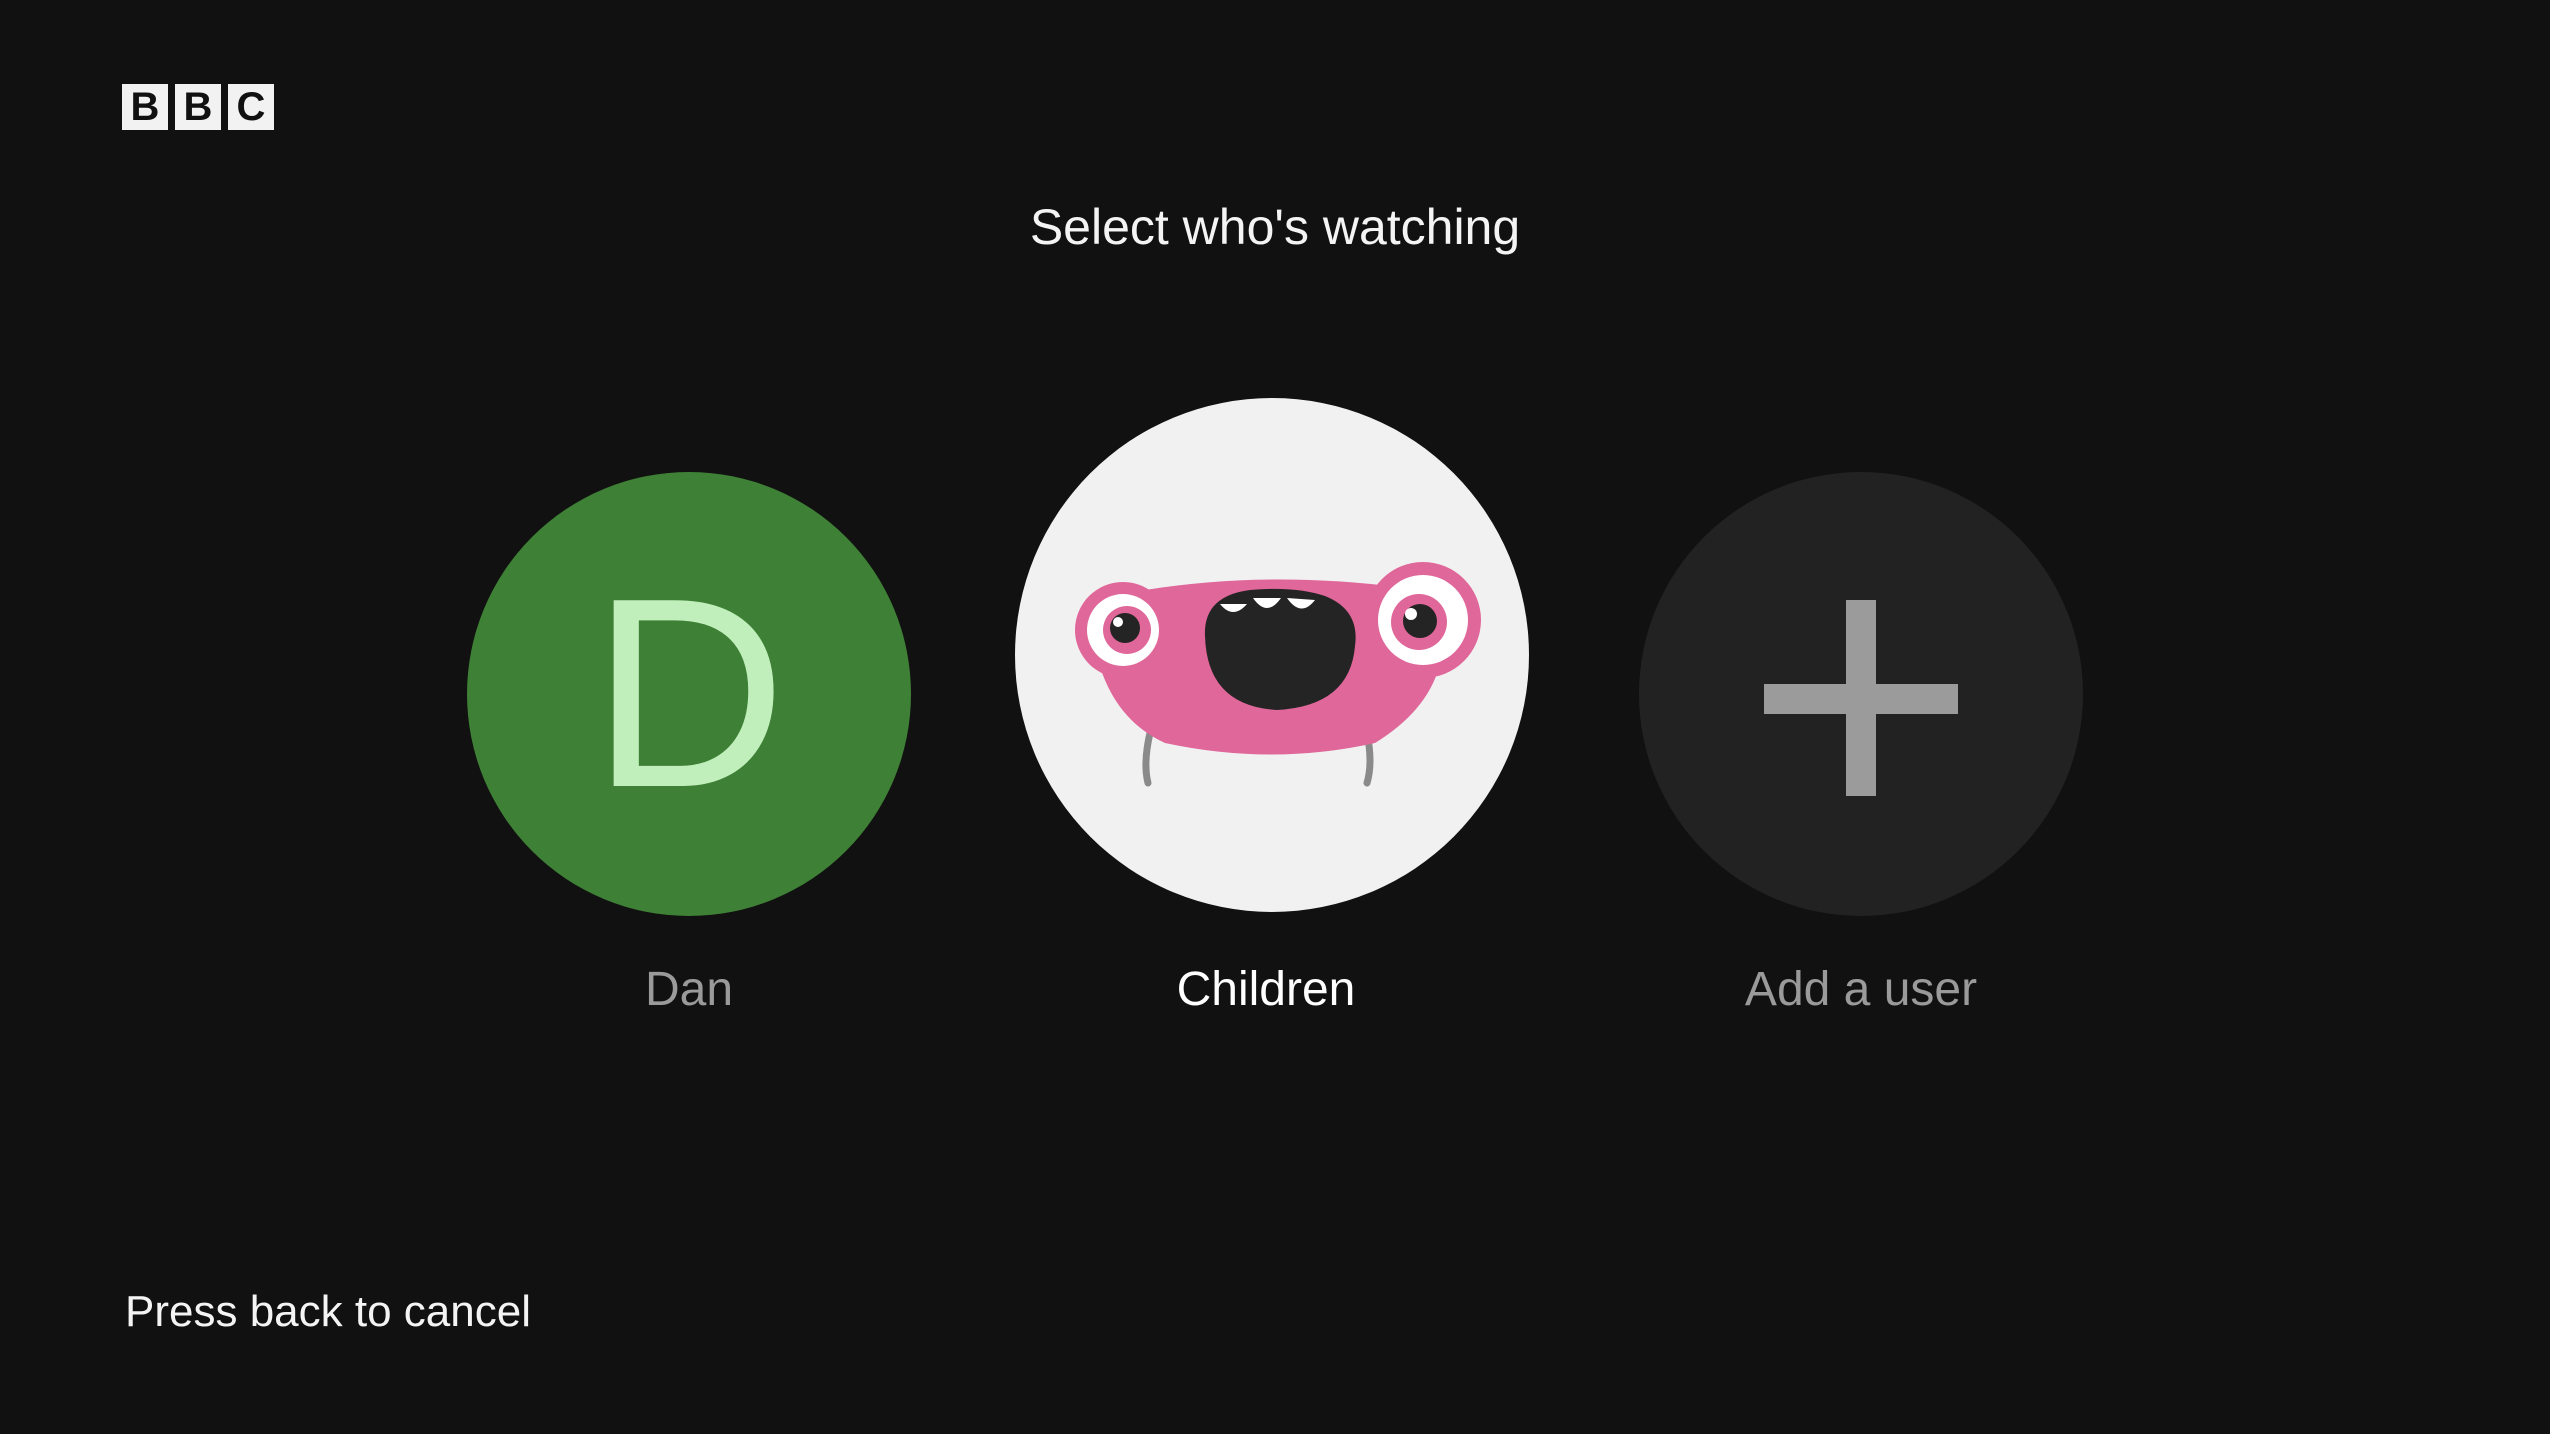 This screenshot has height=1434, width=2550. Describe the element at coordinates (1275, 227) in the screenshot. I see `page-title: Select who's watching` at that location.